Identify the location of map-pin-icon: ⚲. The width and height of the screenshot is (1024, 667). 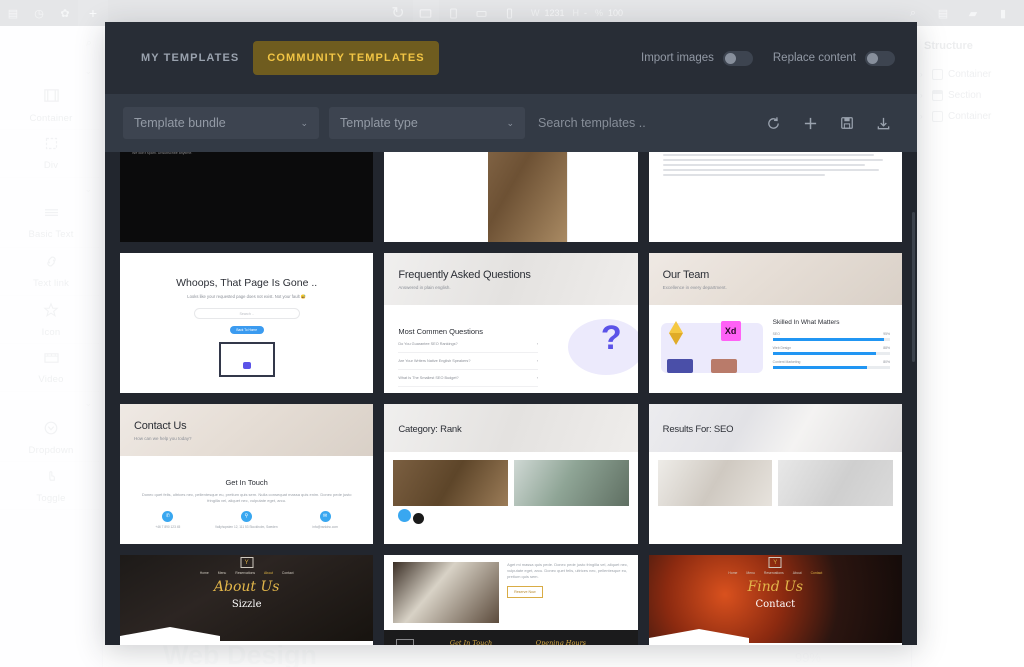
(246, 516).